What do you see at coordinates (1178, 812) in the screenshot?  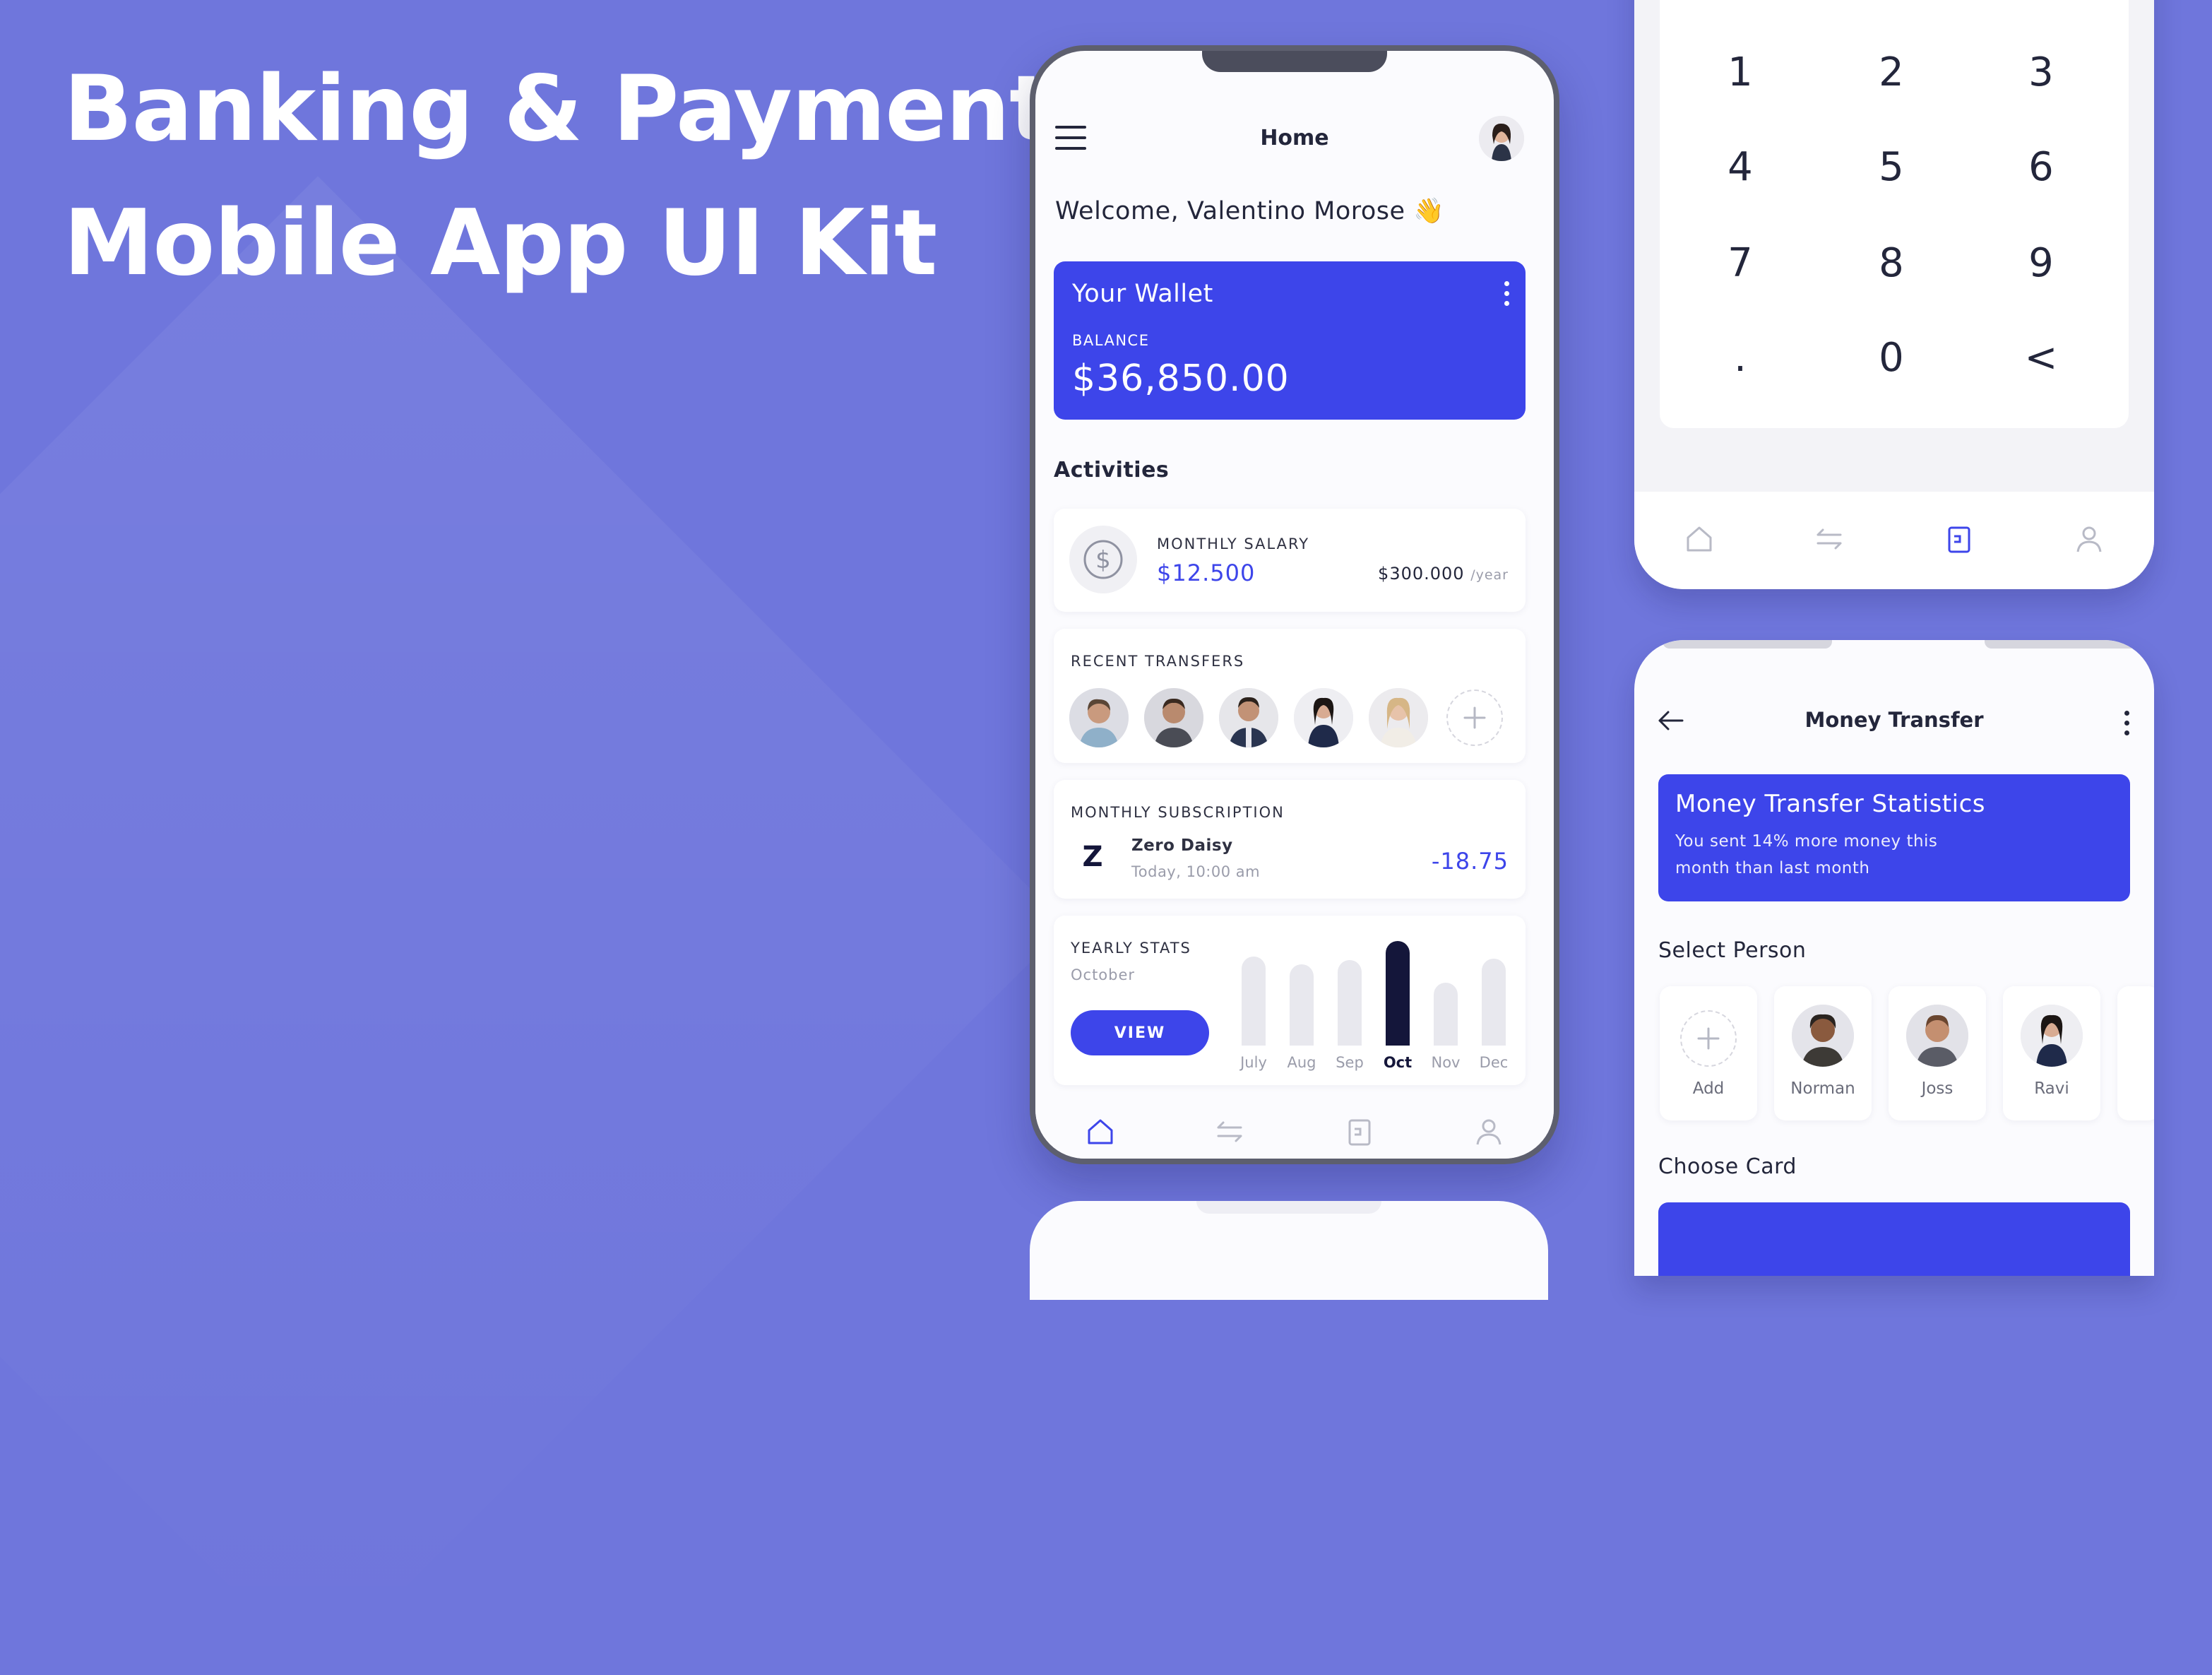 I see `subscription-label: MONTHLY SUBSCRIPTION` at bounding box center [1178, 812].